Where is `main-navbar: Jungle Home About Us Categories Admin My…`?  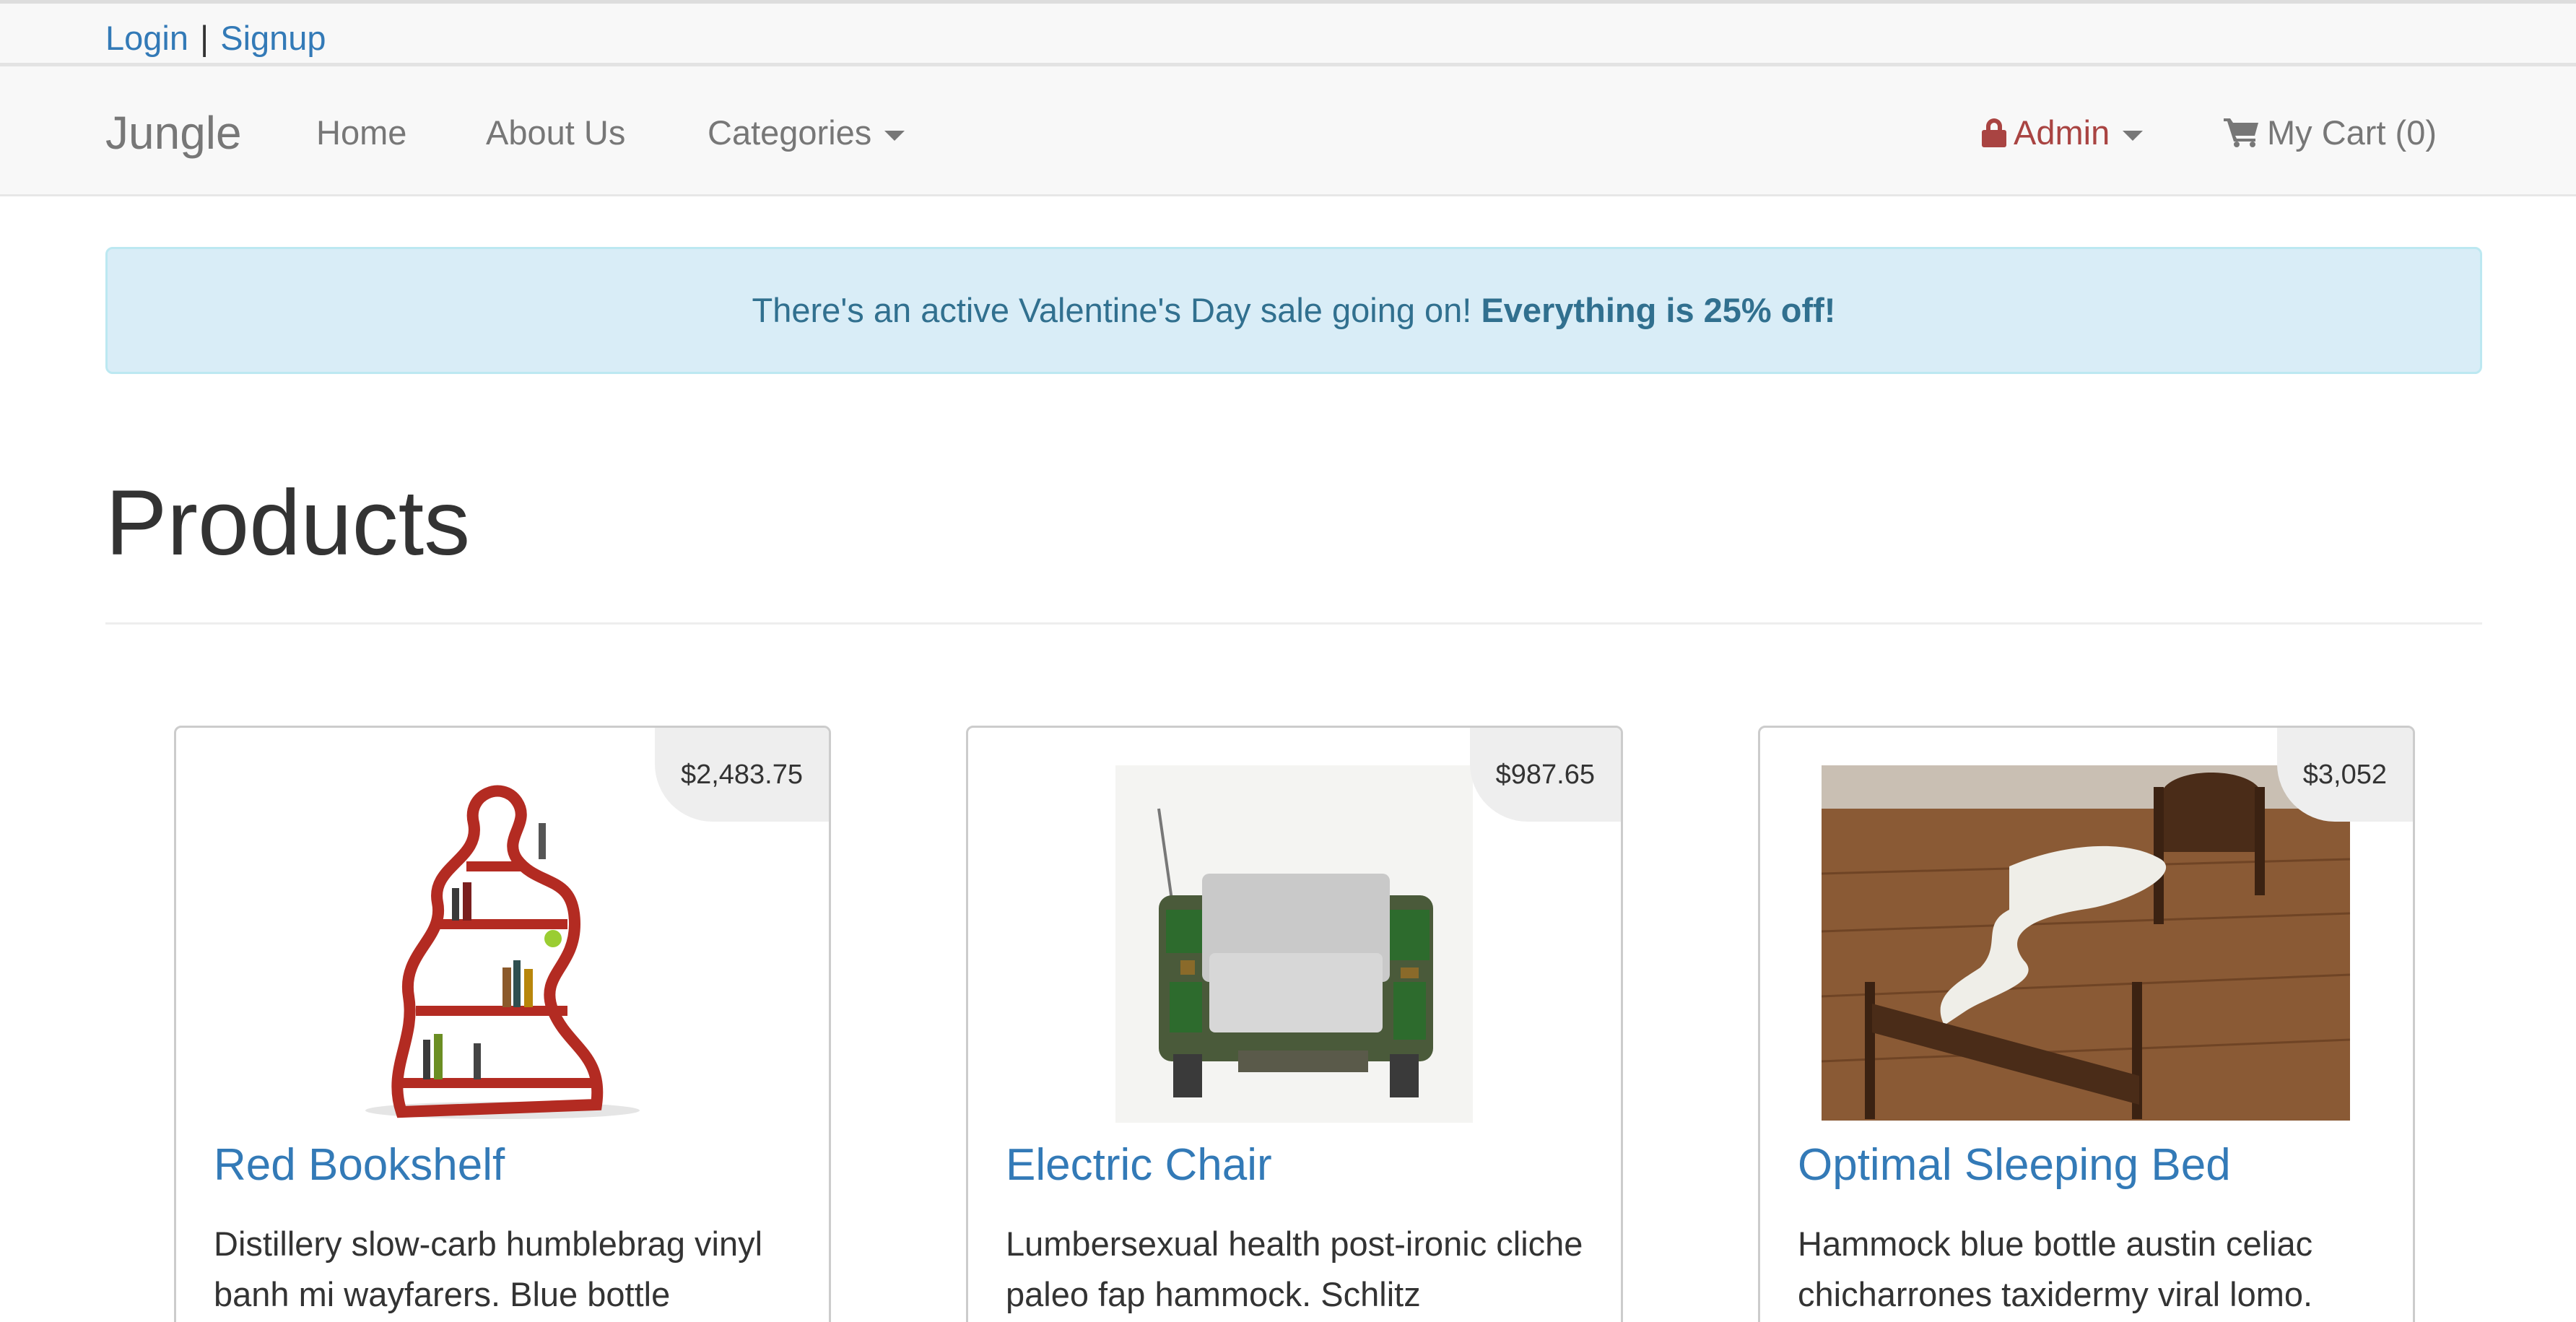 main-navbar: Jungle Home About Us Categories Admin My… is located at coordinates (1288, 131).